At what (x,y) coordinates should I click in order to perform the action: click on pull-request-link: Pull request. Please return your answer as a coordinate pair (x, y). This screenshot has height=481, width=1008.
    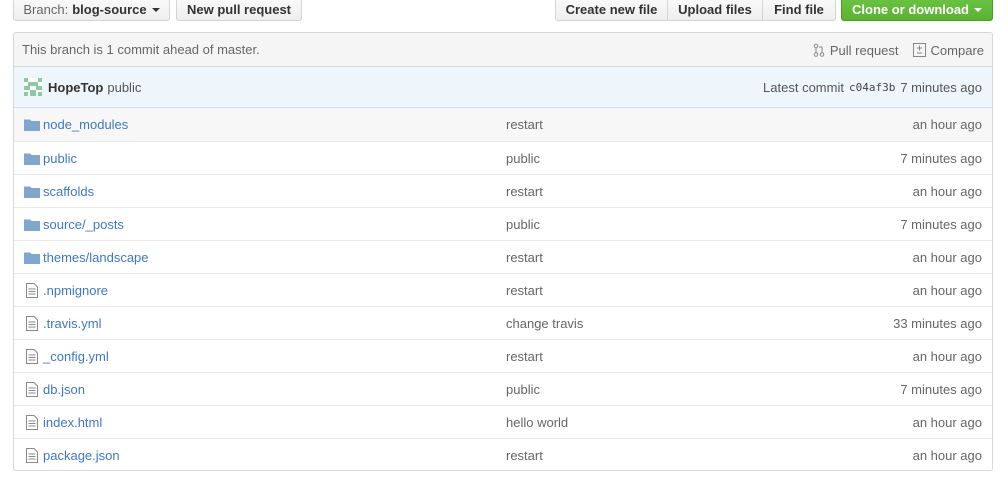
    Looking at the image, I should click on (856, 50).